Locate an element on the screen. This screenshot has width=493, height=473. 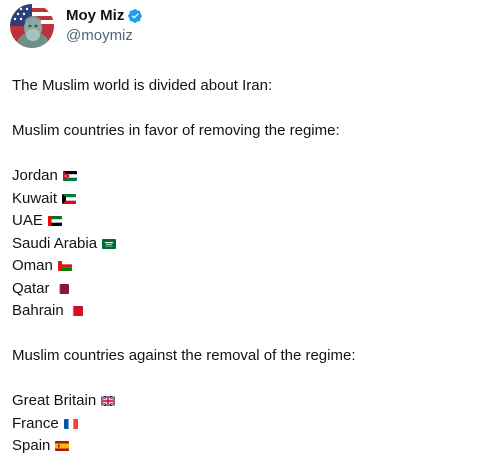
country-name: Saudi Arabia is located at coordinates (55, 243).